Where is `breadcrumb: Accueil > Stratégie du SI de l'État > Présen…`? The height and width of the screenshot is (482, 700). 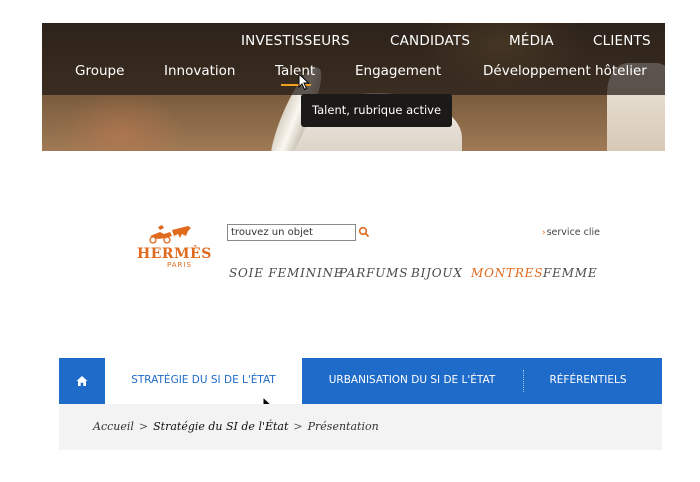
breadcrumb: Accueil > Stratégie du SI de l'État > Présen… is located at coordinates (360, 427).